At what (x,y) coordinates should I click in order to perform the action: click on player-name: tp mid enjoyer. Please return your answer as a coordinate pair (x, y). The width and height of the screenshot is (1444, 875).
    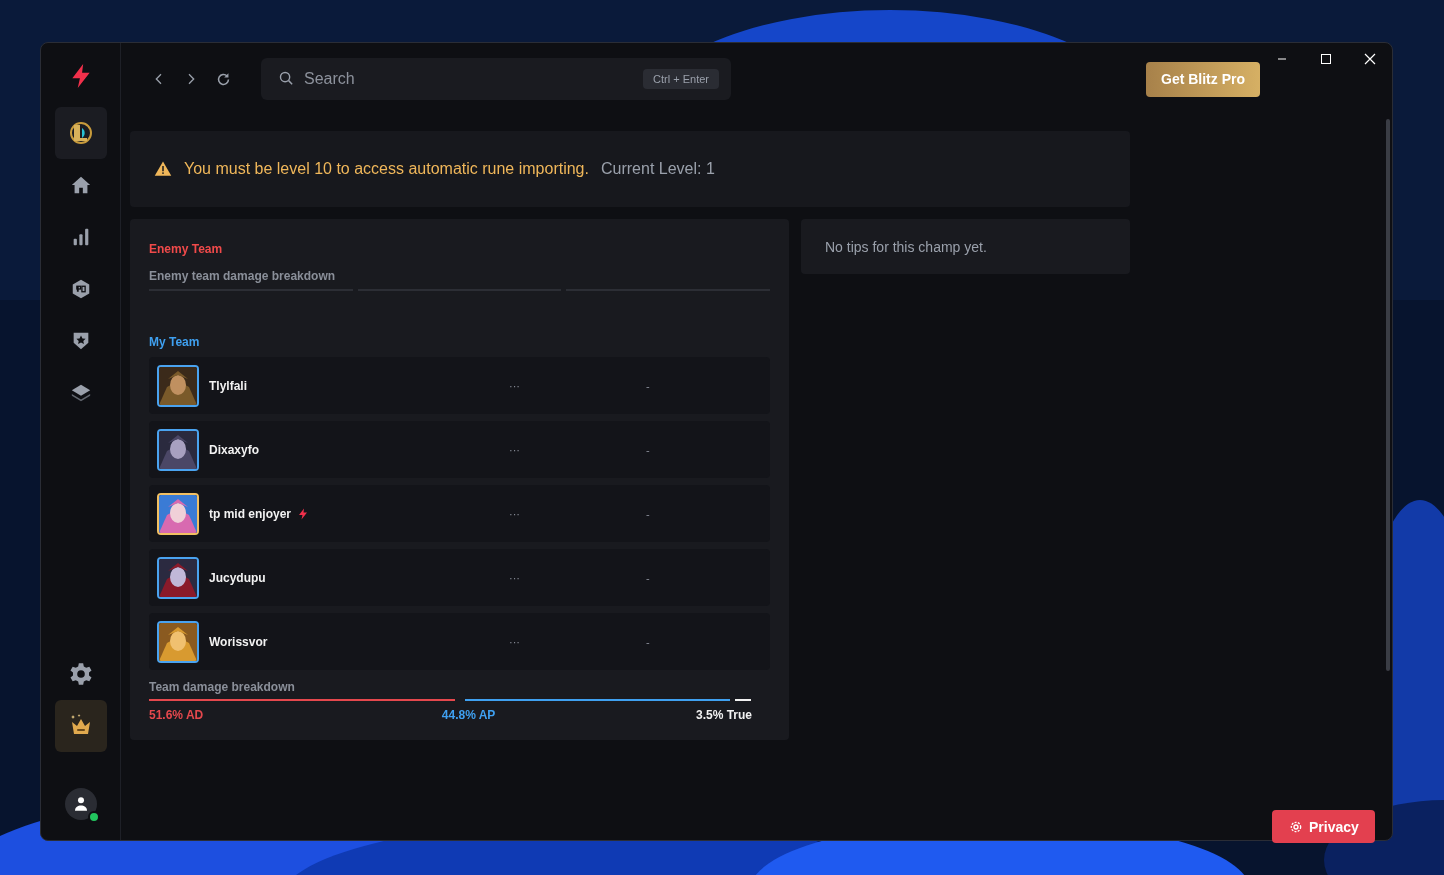
    Looking at the image, I should click on (250, 513).